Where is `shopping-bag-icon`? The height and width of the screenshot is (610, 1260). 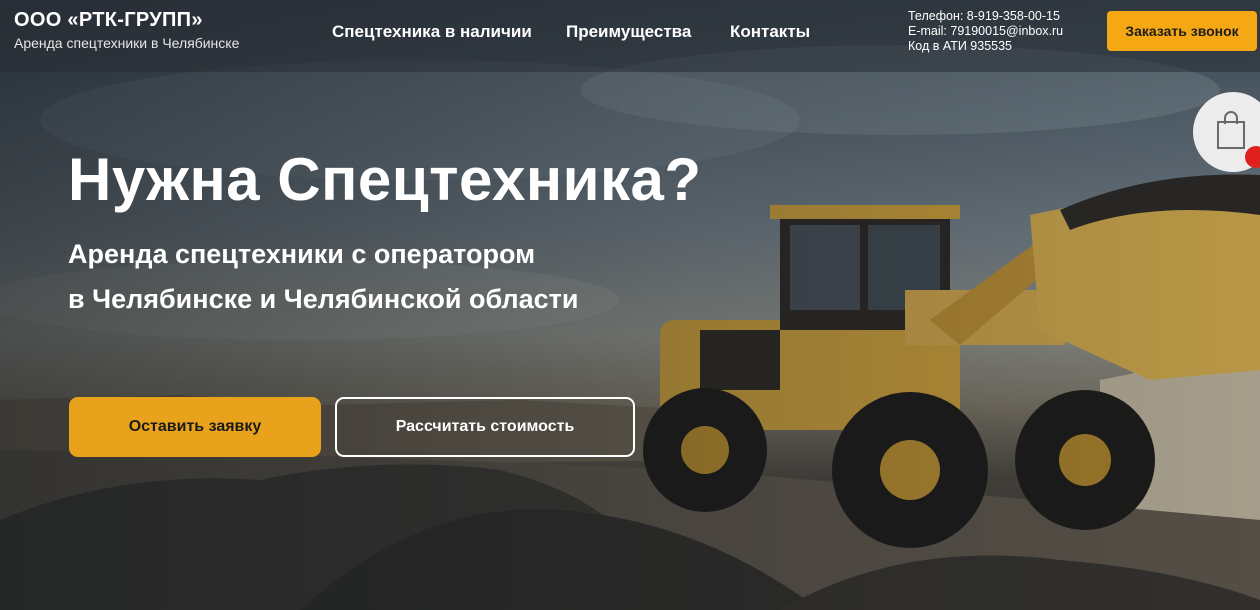 shopping-bag-icon is located at coordinates (1231, 130).